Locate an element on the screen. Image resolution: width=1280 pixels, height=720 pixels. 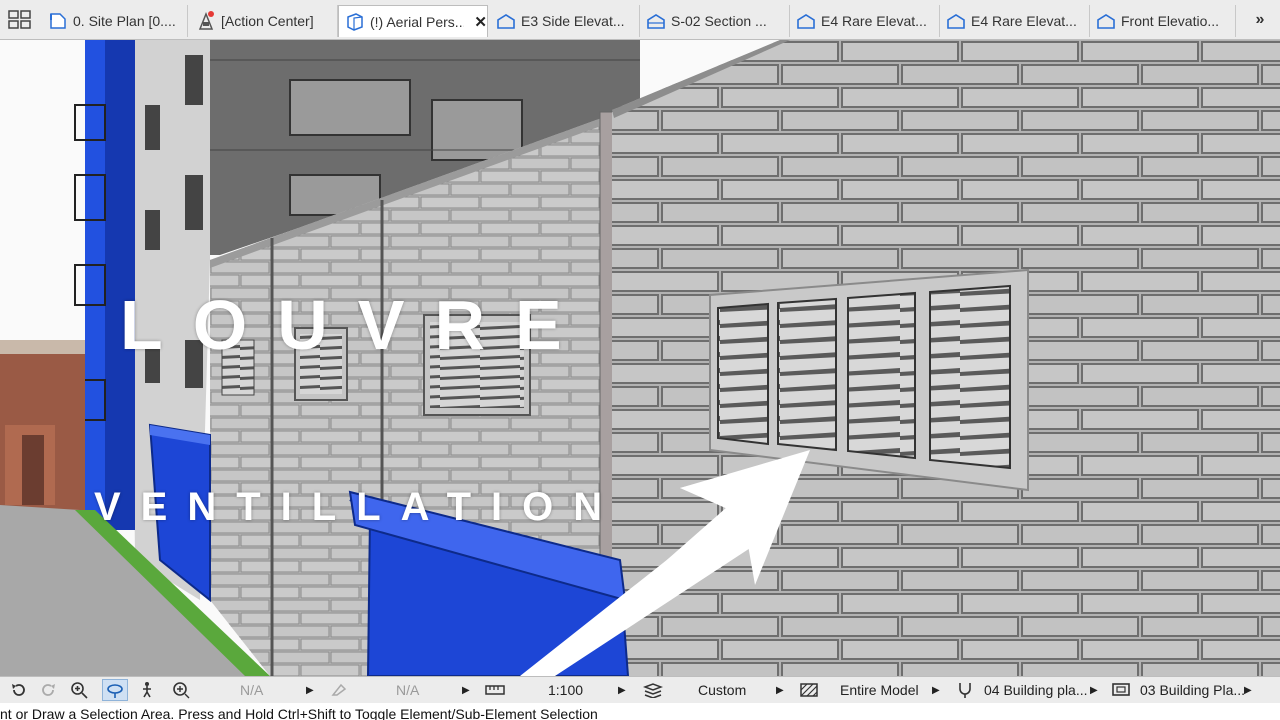
zoom-in-button is located at coordinates (79, 690).